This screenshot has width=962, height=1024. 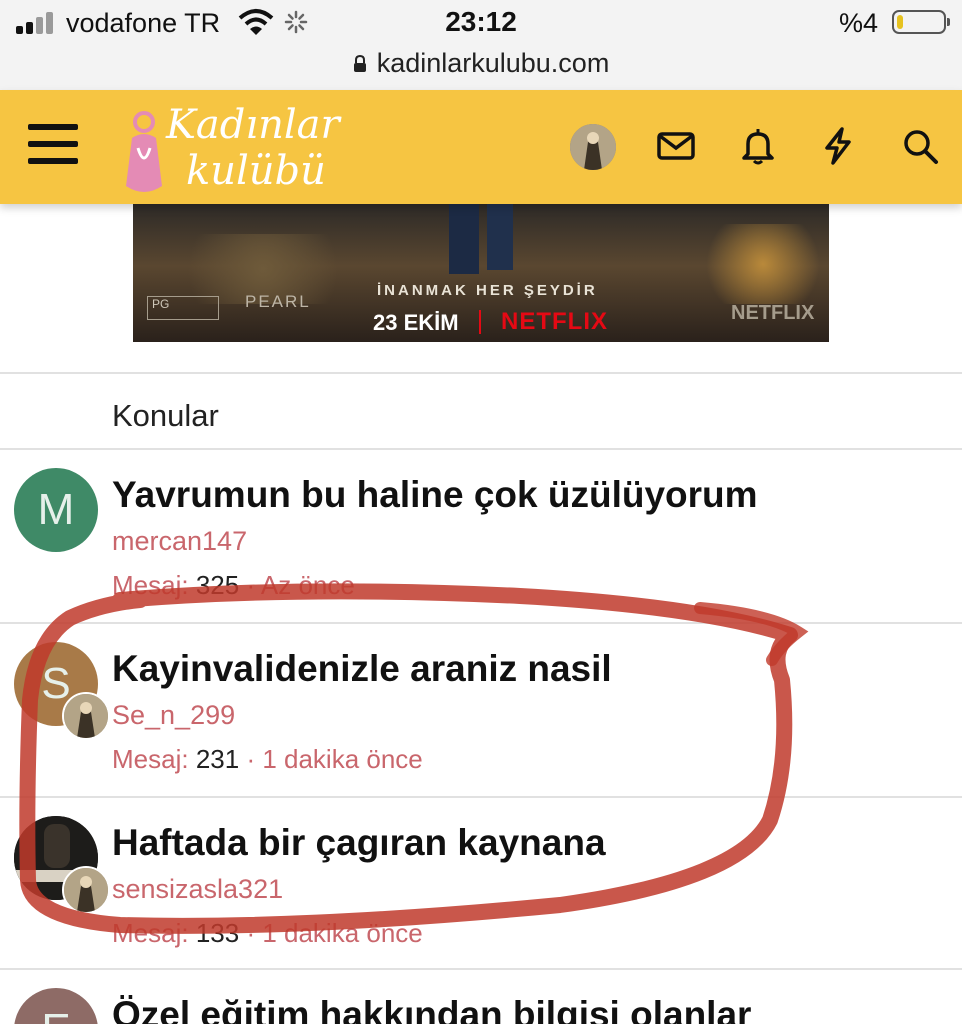 I want to click on ad-studio: PEARL, so click(x=278, y=301).